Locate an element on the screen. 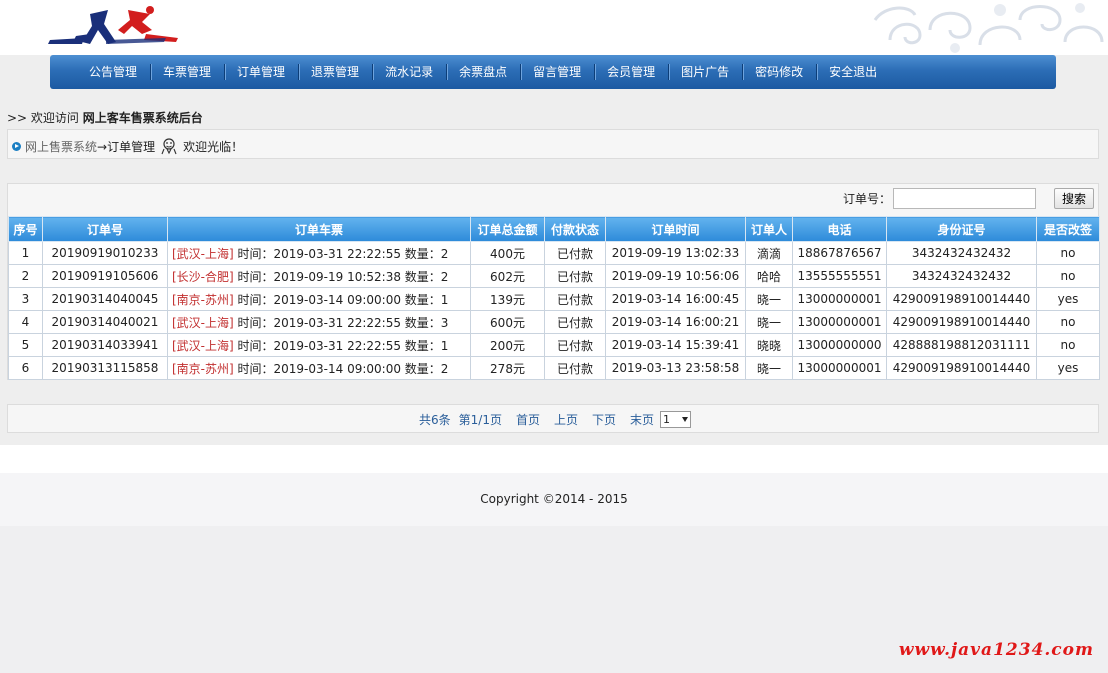 This screenshot has width=1108, height=673. nav-item-orders: 订单管理 is located at coordinates (261, 72).